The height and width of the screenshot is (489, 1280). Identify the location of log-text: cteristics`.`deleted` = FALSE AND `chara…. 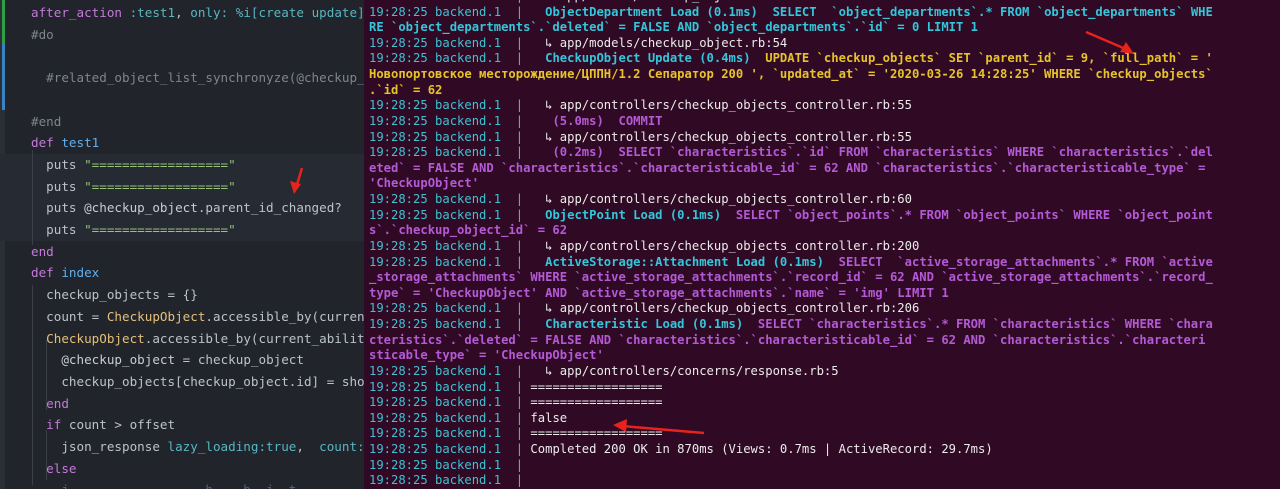
(787, 339).